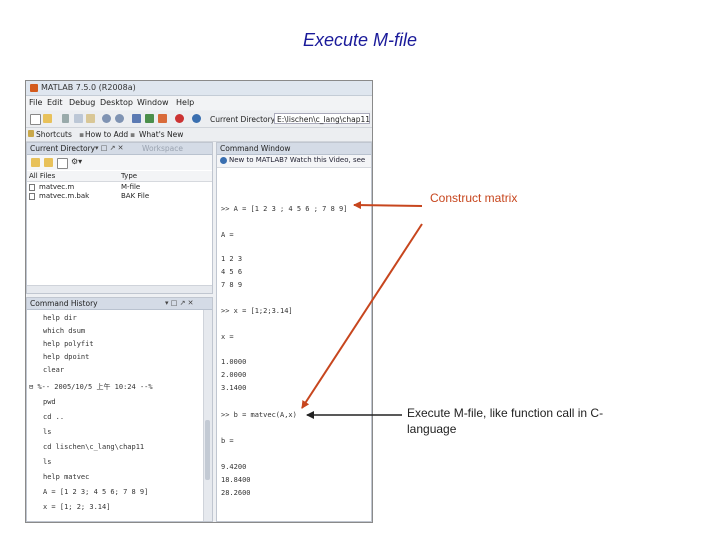  What do you see at coordinates (388, 205) in the screenshot?
I see `construct-matrix-arrow` at bounding box center [388, 205].